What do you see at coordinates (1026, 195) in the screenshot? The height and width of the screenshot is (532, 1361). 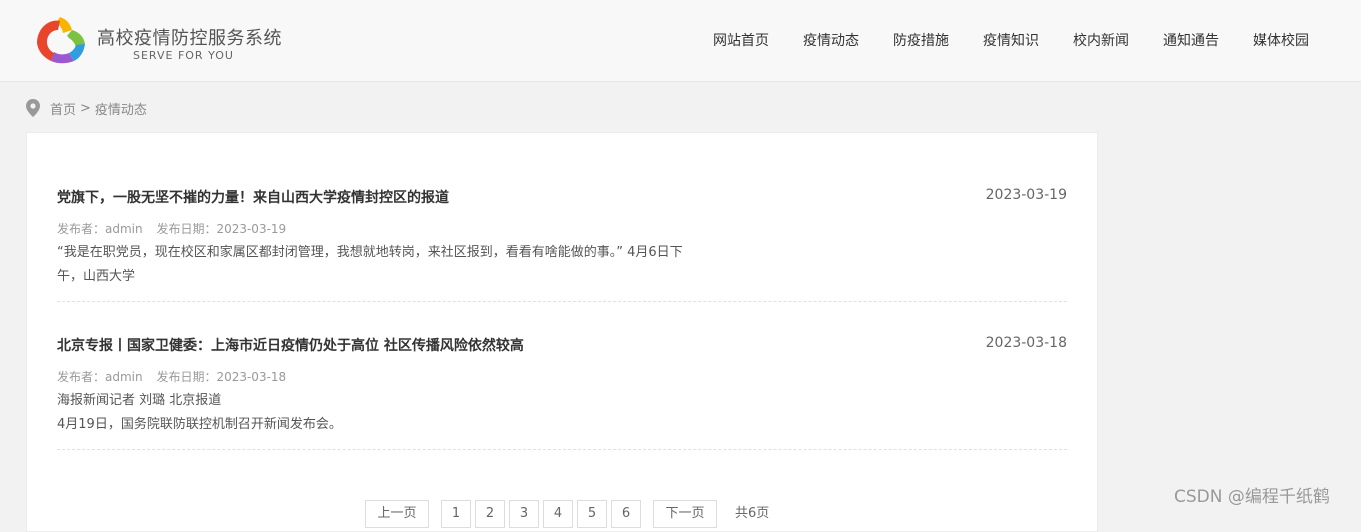 I see `article-date: 2023-03-19` at bounding box center [1026, 195].